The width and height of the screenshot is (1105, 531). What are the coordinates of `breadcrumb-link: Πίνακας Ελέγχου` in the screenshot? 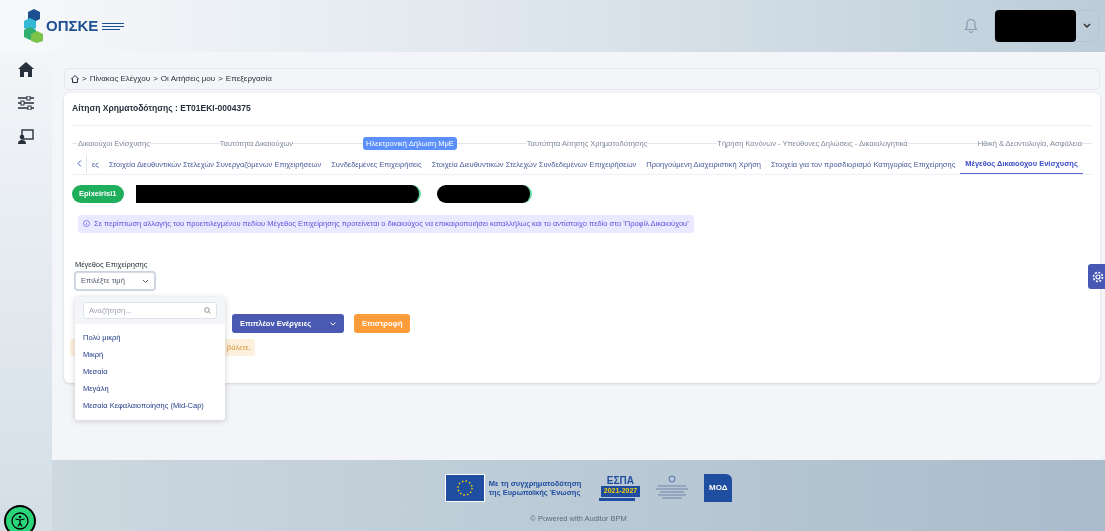 It's located at (120, 79).